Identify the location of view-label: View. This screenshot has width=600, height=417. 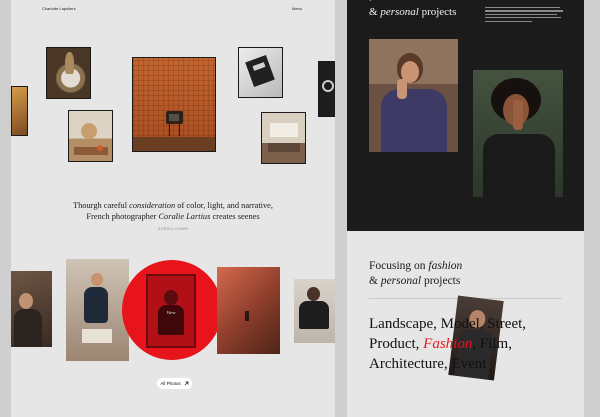
(171, 312).